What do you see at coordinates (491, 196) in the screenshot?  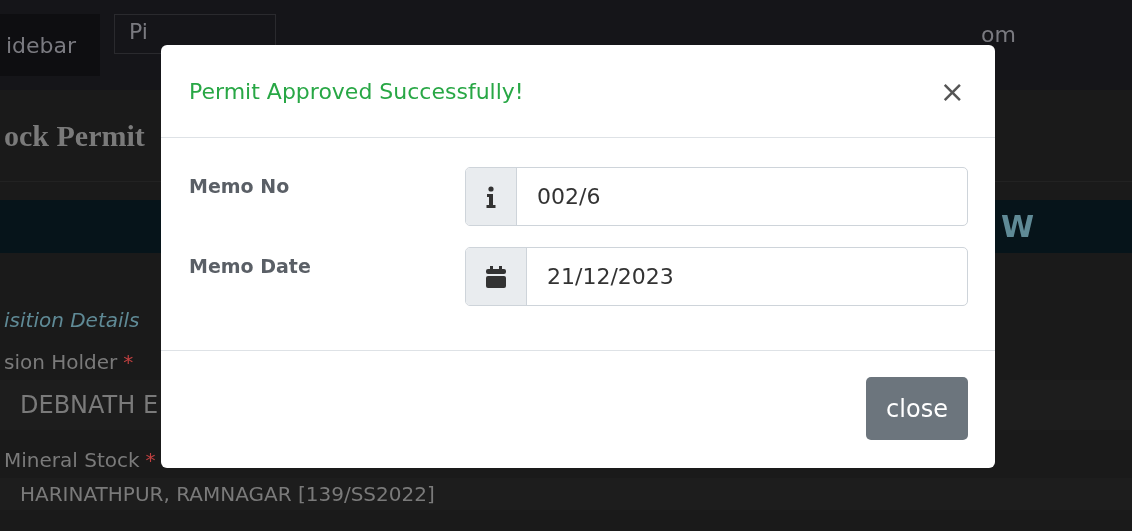 I see `info-icon` at bounding box center [491, 196].